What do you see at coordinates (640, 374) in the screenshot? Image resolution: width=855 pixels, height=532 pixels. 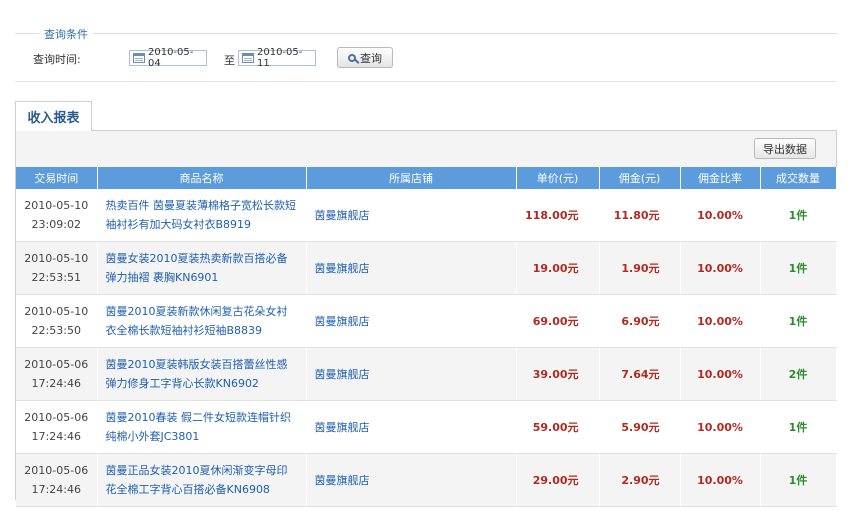 I see `commission: 7.64元` at bounding box center [640, 374].